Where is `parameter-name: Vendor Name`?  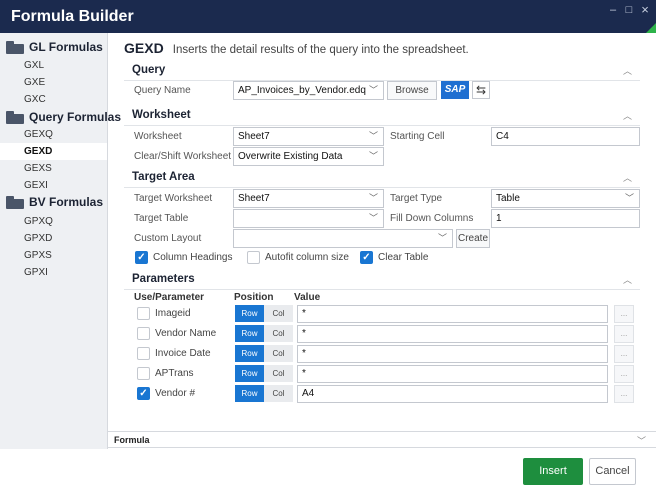 parameter-name: Vendor Name is located at coordinates (186, 333).